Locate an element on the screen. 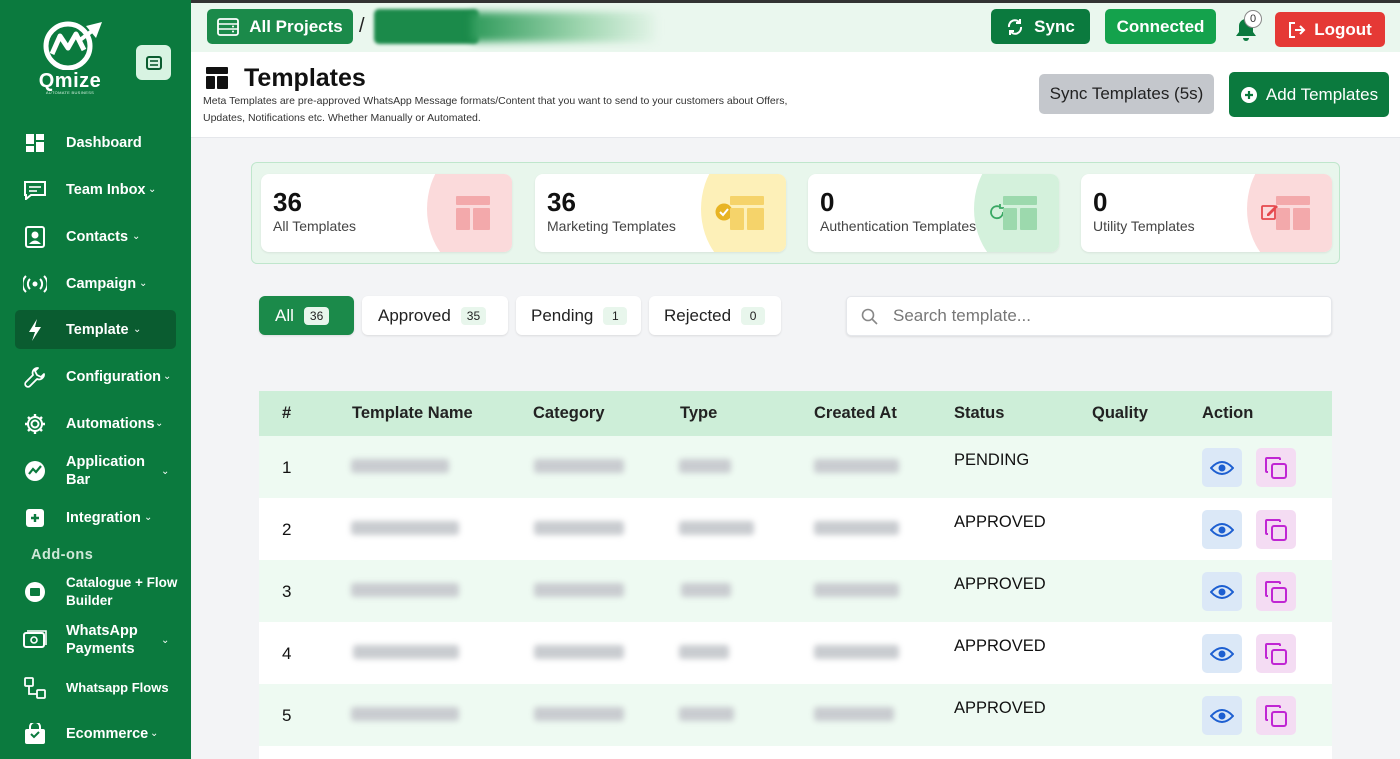 The height and width of the screenshot is (759, 1400). column-header-quality: Quality is located at coordinates (1120, 413).